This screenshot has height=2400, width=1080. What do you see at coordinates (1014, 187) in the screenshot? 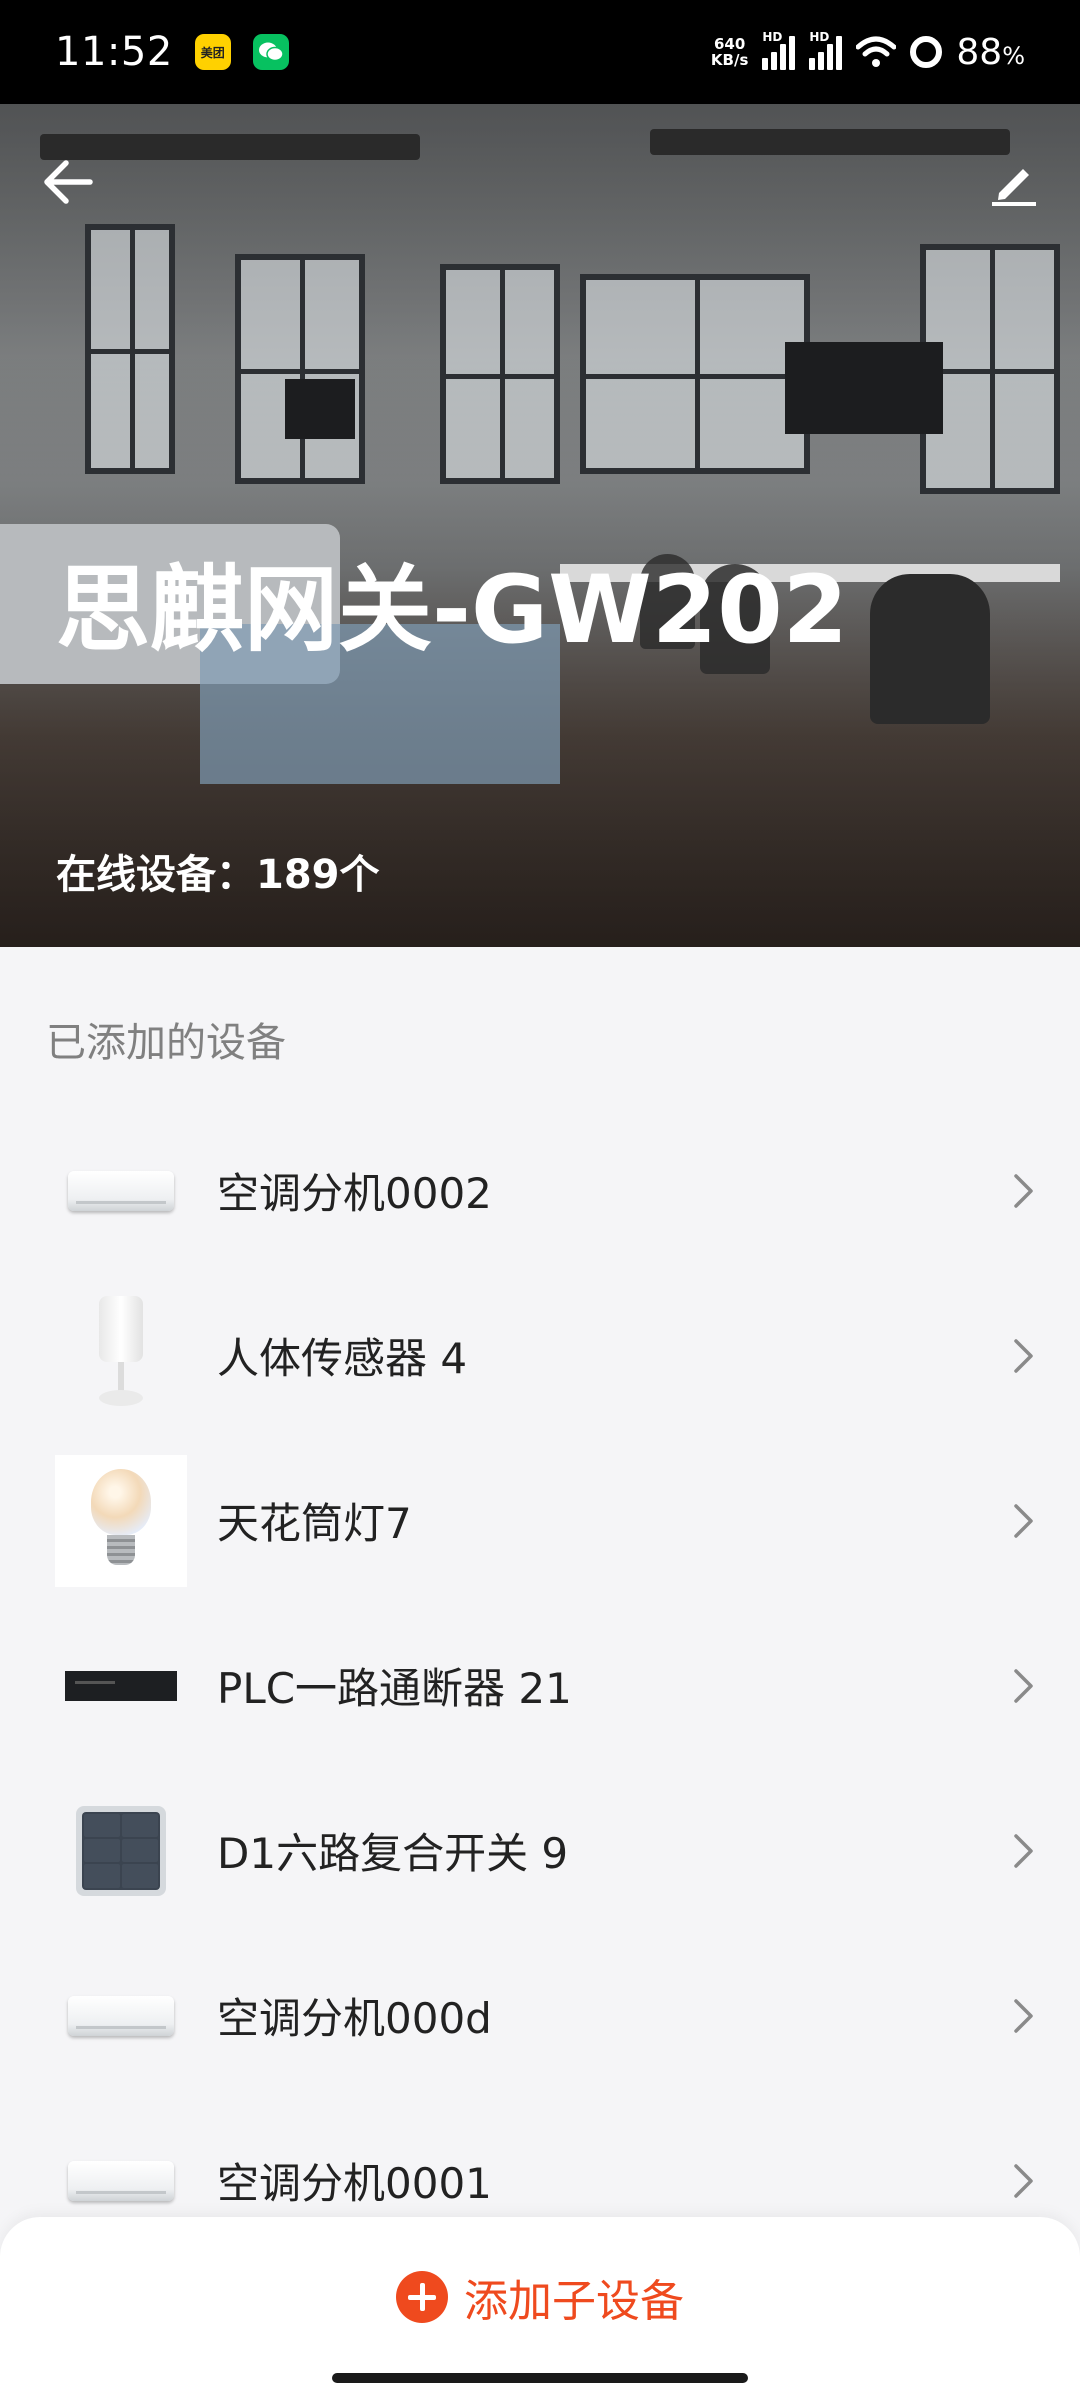
I see `pencil-icon` at bounding box center [1014, 187].